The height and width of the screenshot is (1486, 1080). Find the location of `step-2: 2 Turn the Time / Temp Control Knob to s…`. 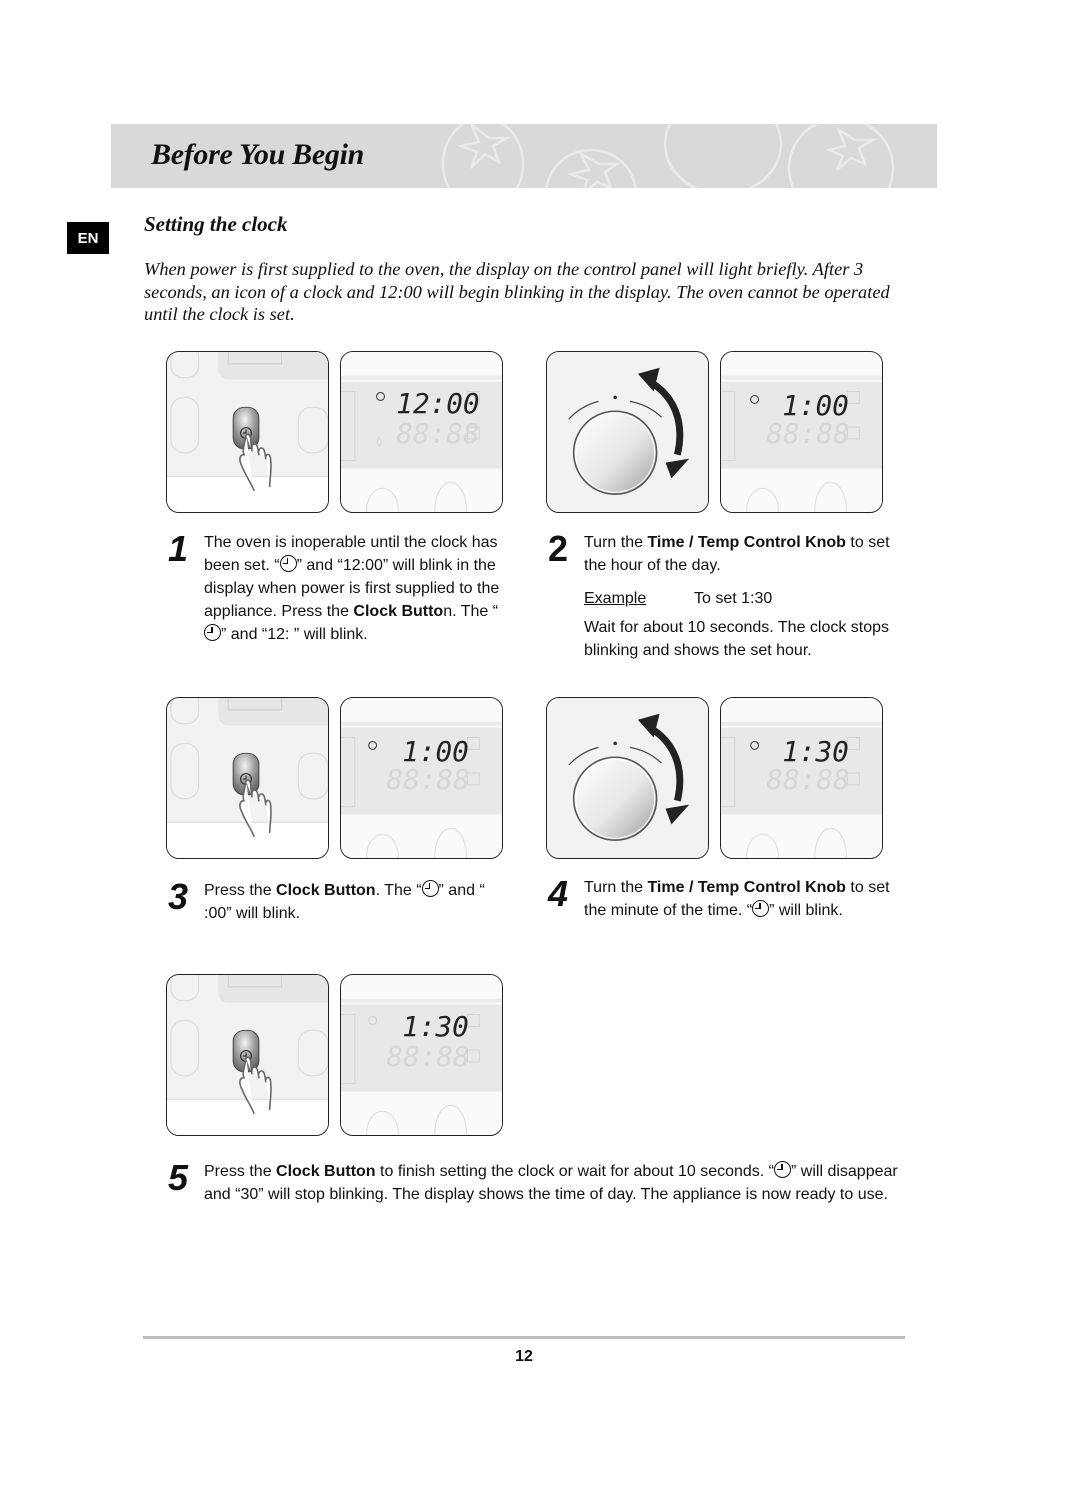

step-2: 2 Turn the Time / Temp Control Knob to s… is located at coordinates (723, 599).